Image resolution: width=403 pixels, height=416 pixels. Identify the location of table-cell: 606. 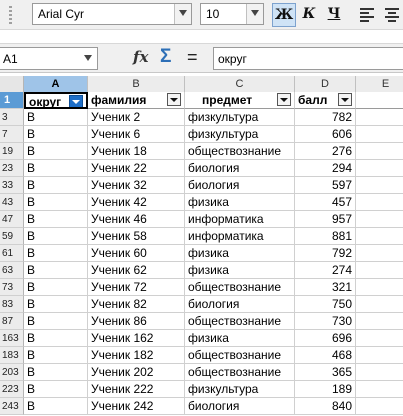
(325, 134).